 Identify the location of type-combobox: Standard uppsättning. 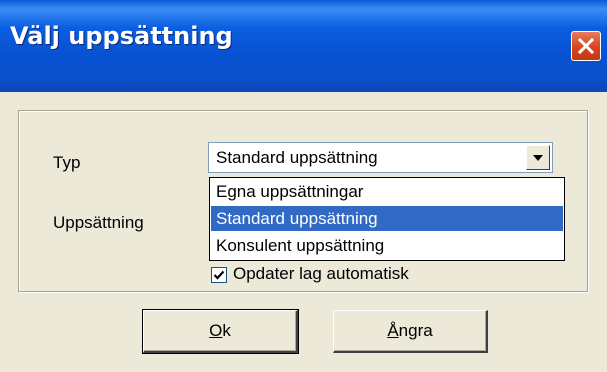
(380, 157).